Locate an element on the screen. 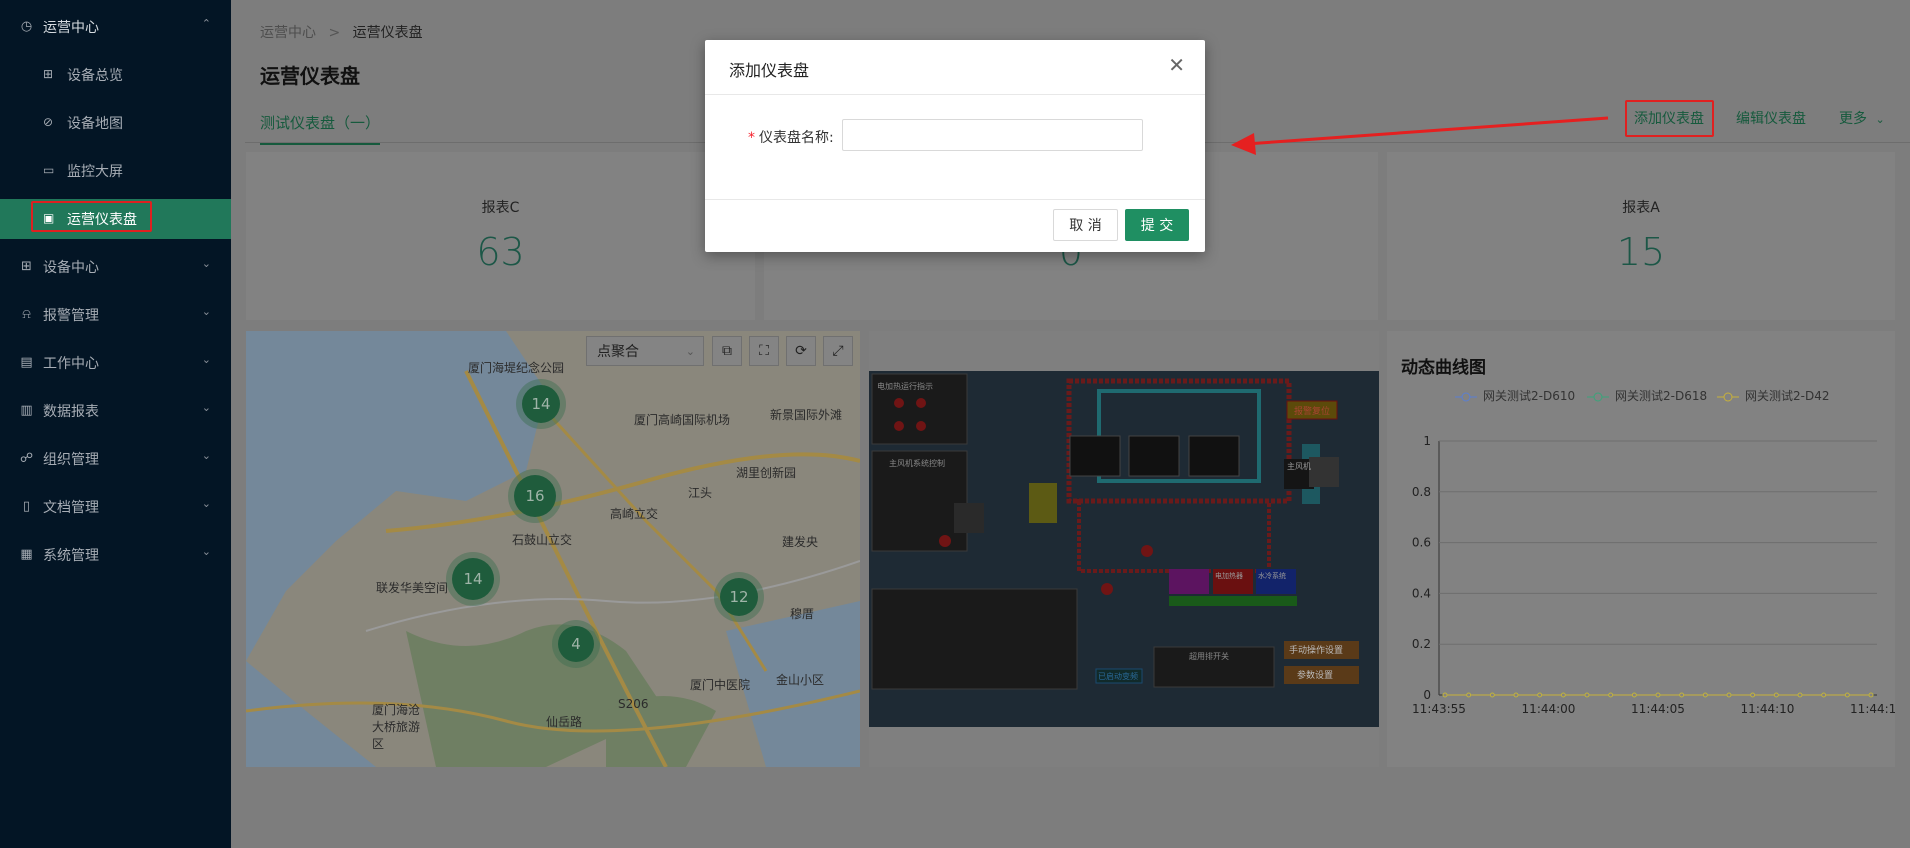  map-mode-select: 点聚合 ⌄ is located at coordinates (645, 351).